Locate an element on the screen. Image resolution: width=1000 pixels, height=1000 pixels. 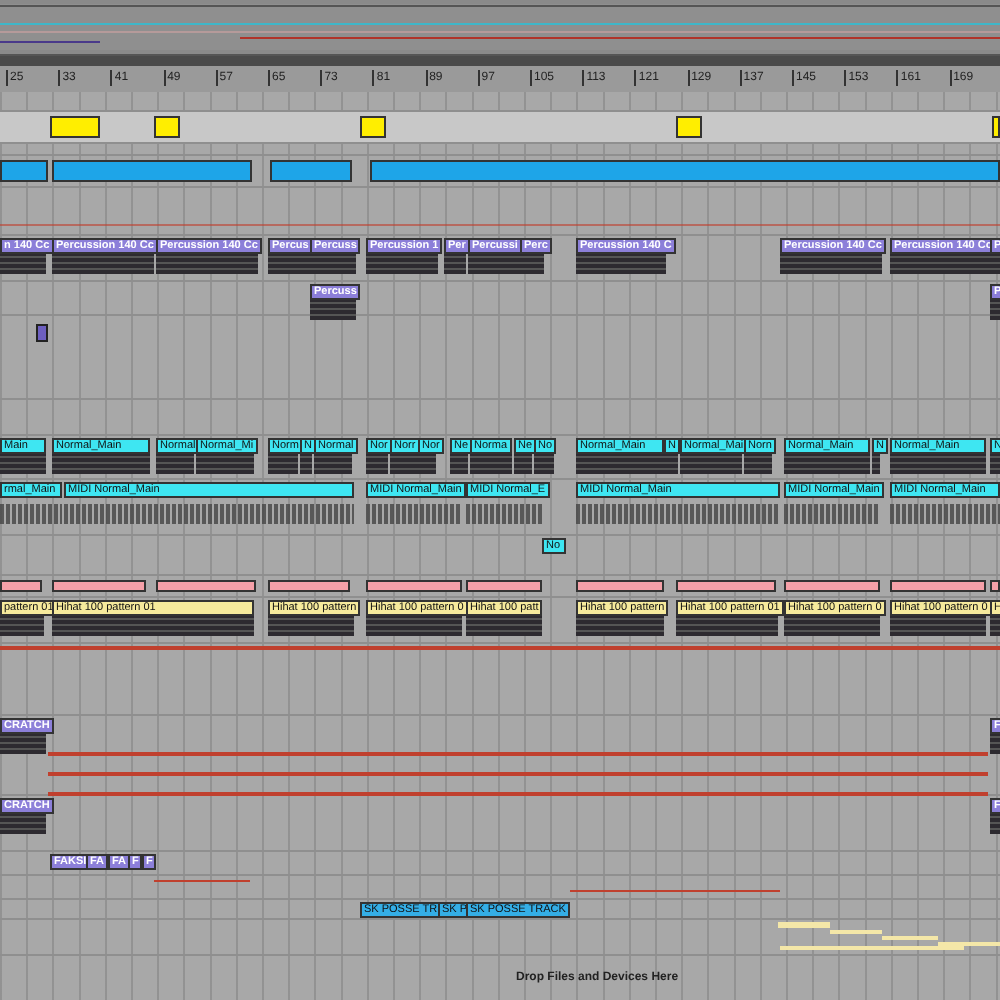
automation-line is located at coordinates (202, 881).